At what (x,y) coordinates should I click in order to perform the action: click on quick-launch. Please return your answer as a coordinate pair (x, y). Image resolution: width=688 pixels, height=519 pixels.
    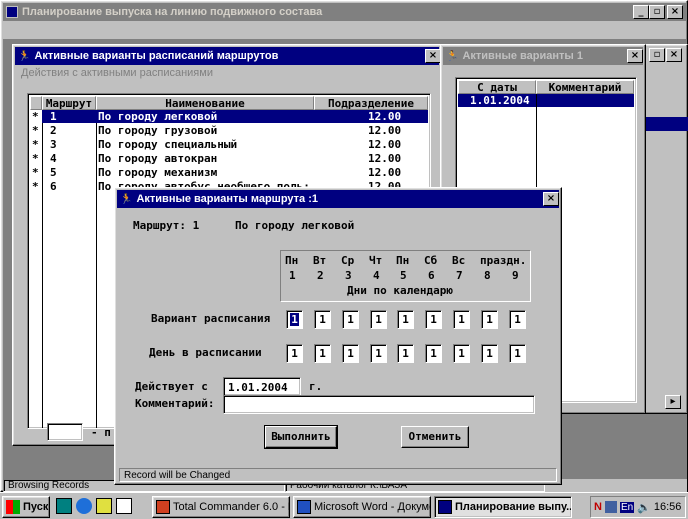
    Looking at the image, I should click on (94, 506).